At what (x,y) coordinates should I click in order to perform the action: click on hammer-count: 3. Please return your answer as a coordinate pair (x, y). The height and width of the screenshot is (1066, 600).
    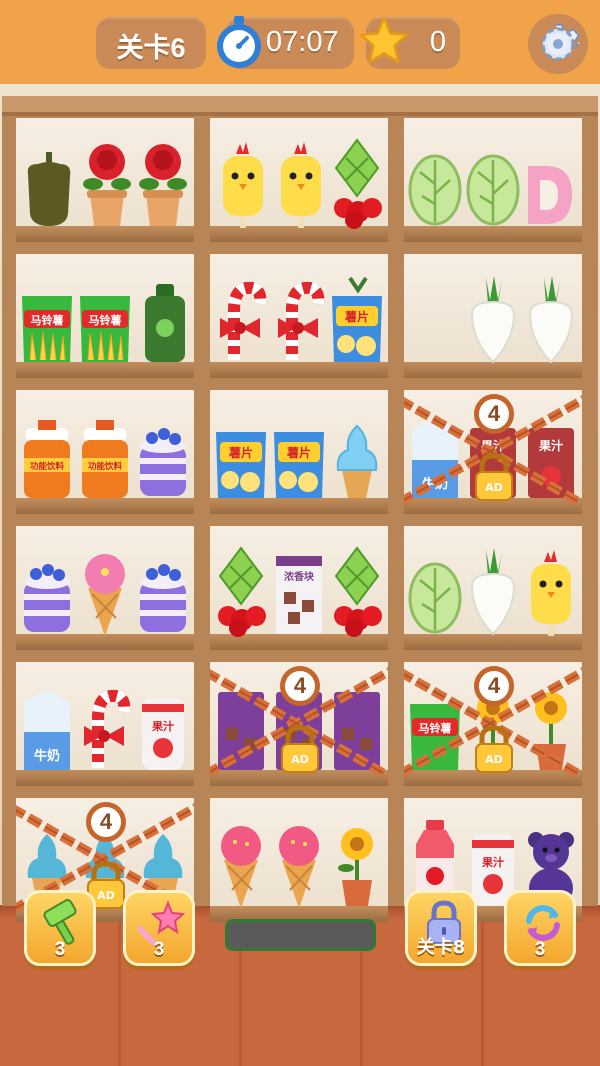
    Looking at the image, I should click on (60, 949).